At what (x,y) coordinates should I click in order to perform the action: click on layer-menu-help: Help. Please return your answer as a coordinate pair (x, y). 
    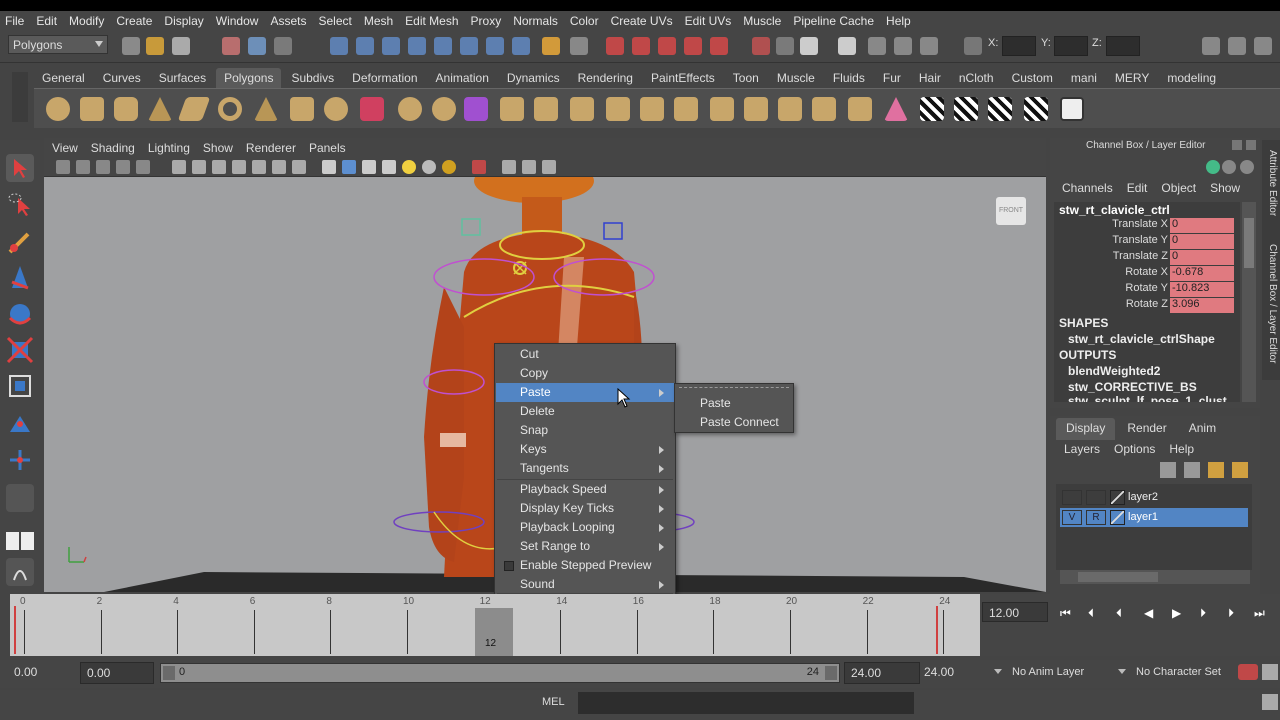
    Looking at the image, I should click on (1181, 450).